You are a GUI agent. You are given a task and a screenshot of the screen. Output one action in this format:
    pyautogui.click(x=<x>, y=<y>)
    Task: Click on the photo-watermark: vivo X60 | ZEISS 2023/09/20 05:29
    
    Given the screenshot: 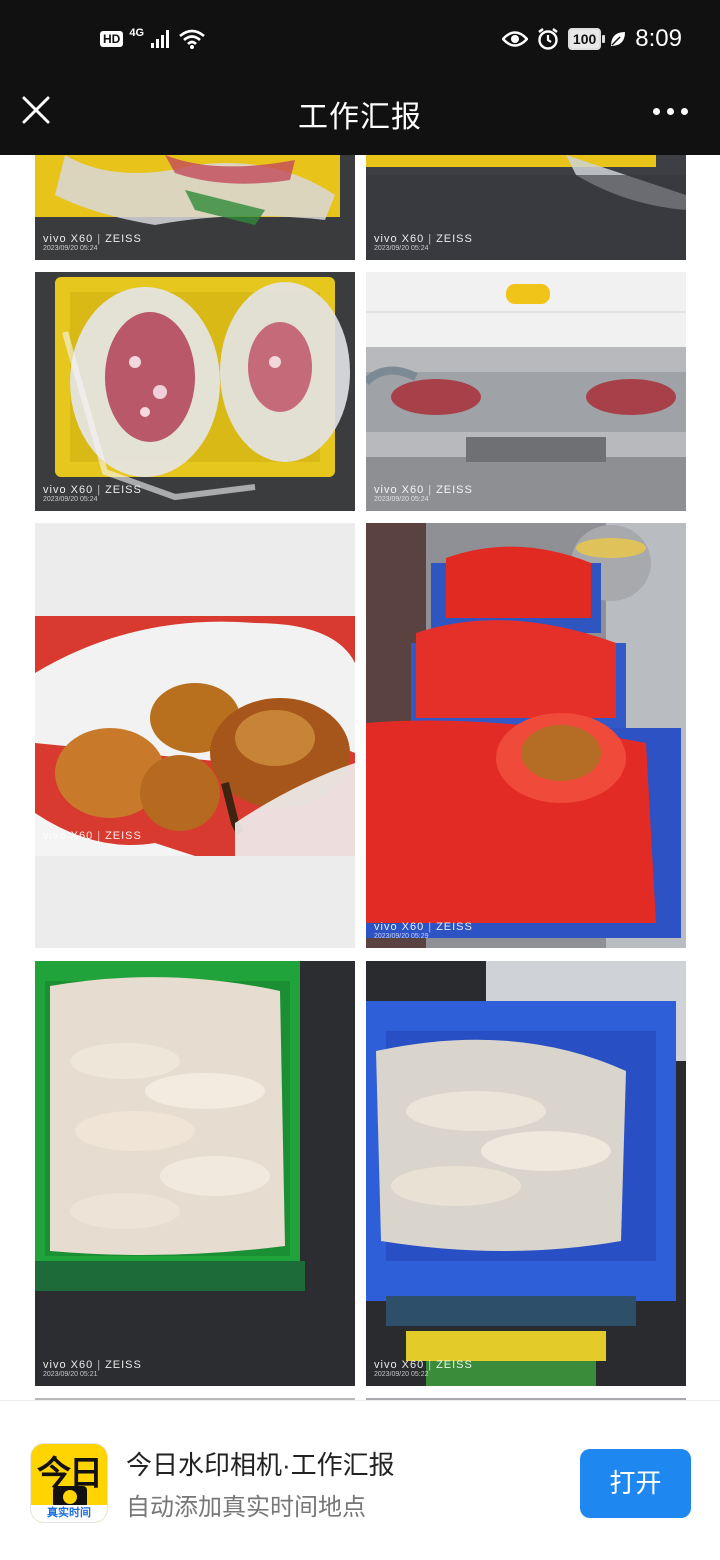 What is the action you would take?
    pyautogui.click(x=423, y=930)
    